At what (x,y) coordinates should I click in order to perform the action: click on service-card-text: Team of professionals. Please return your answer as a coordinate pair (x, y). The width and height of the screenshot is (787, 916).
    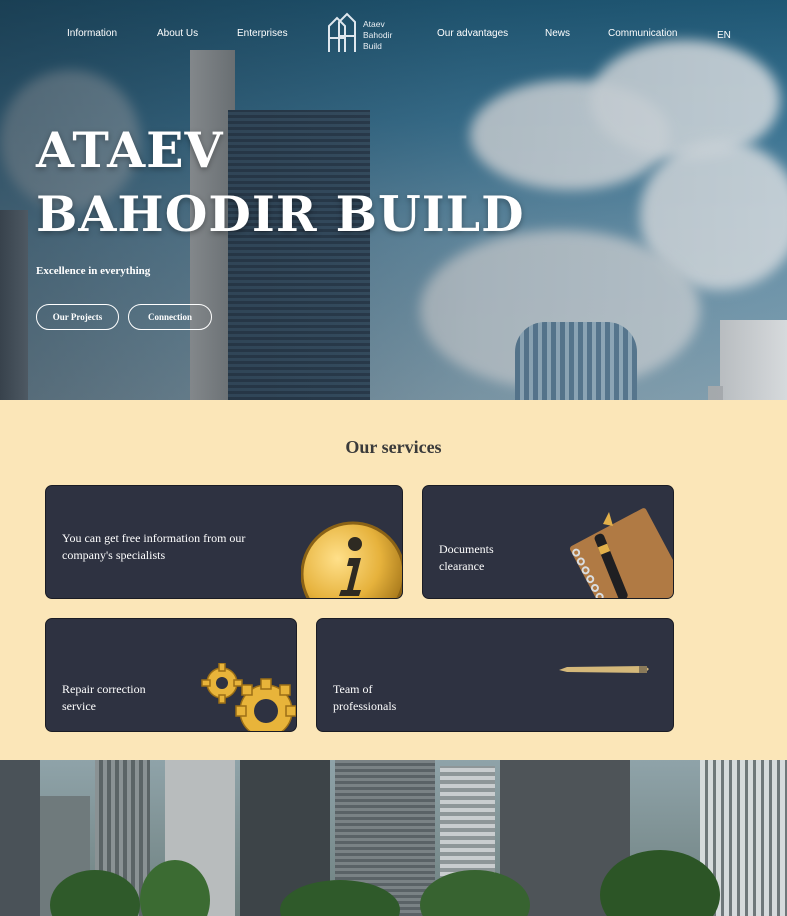
    Looking at the image, I should click on (365, 697).